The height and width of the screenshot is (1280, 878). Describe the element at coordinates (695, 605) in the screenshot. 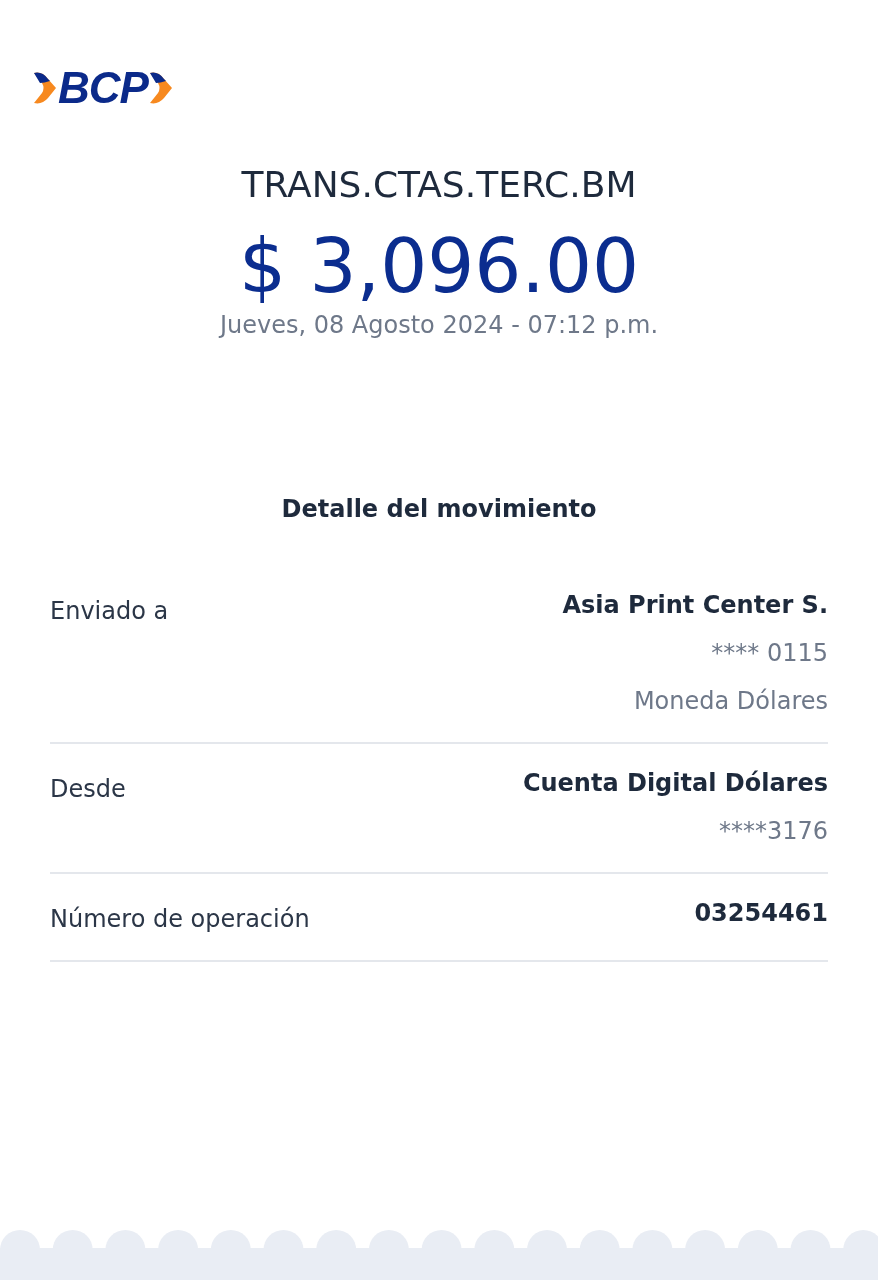

I see `detail-value: Asia Print Center S.` at that location.